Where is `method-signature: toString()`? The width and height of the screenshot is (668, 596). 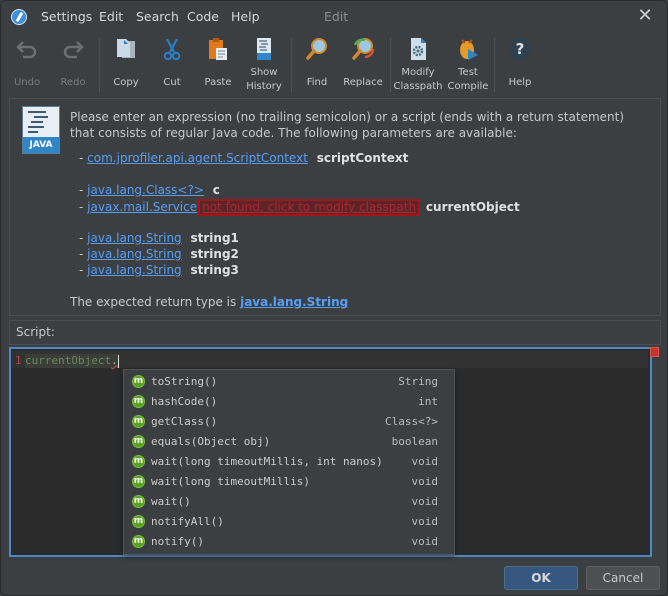
method-signature: toString() is located at coordinates (184, 381).